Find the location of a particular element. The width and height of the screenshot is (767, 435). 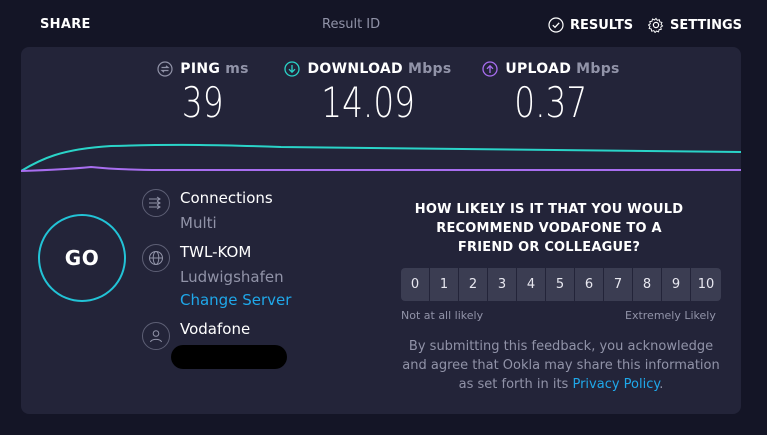

rating-option-4: 4 is located at coordinates (531, 284).